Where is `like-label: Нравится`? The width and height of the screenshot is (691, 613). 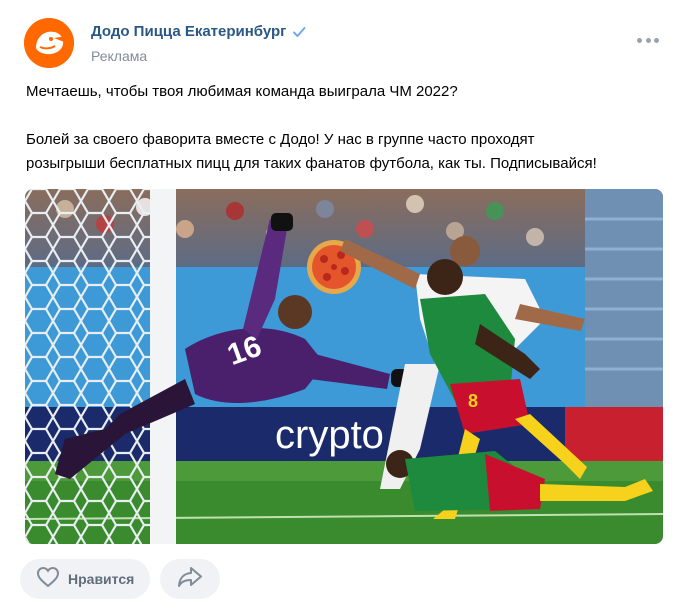 like-label: Нравится is located at coordinates (101, 579).